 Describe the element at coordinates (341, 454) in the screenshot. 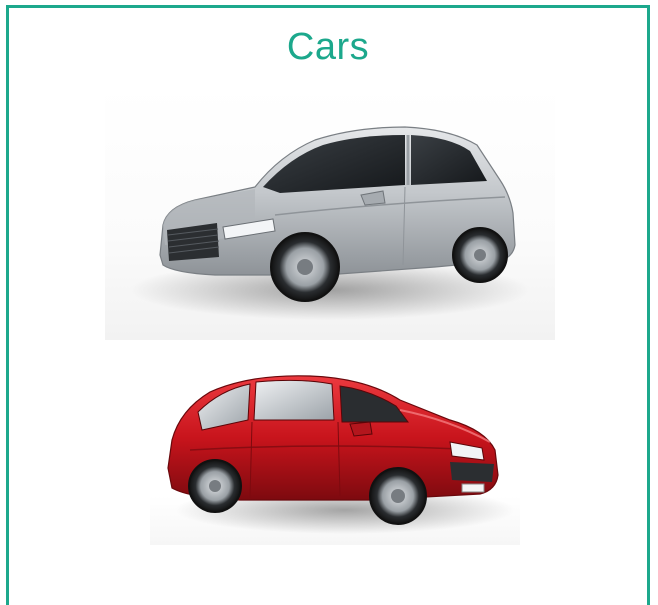

I see `red-hatchback-illustration` at that location.